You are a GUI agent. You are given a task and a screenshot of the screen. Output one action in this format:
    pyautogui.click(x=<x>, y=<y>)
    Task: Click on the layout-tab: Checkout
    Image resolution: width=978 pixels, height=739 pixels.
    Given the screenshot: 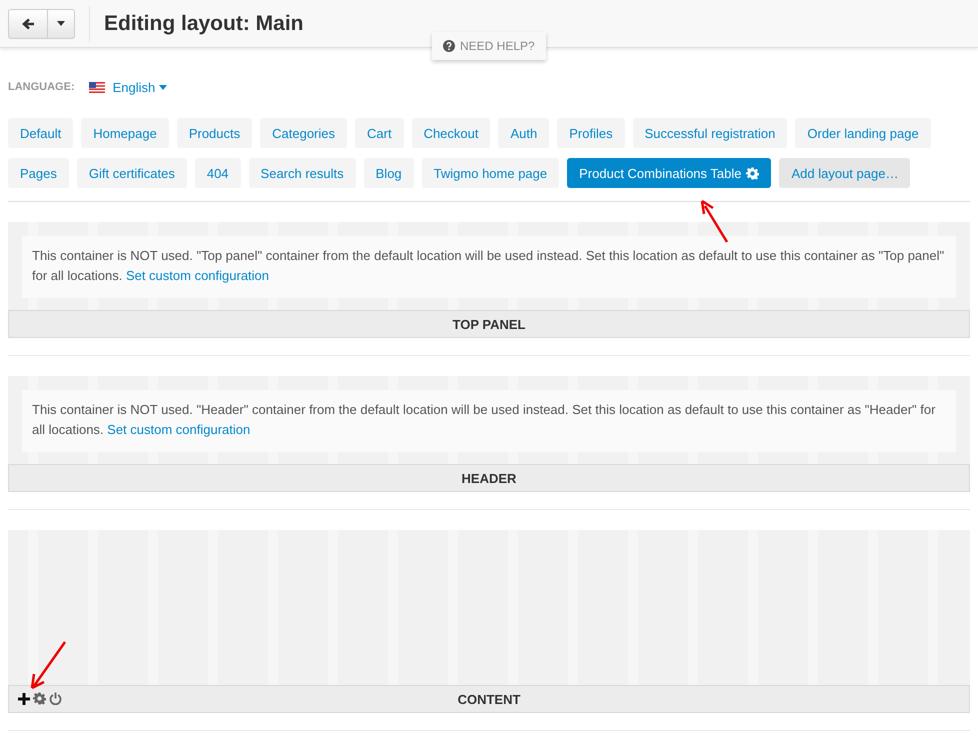 What is the action you would take?
    pyautogui.click(x=451, y=133)
    